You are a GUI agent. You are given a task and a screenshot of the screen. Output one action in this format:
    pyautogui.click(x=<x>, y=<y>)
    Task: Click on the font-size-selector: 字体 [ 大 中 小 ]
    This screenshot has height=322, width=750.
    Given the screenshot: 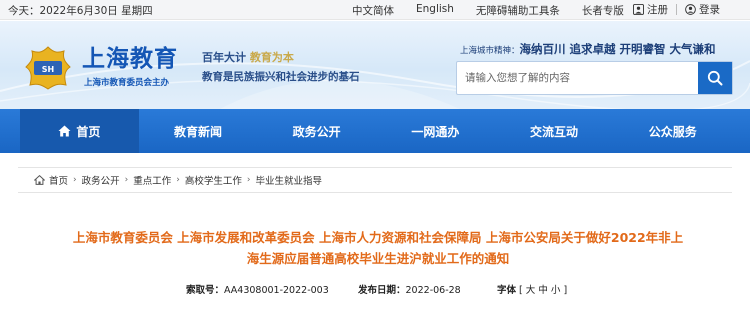 What is the action you would take?
    pyautogui.click(x=532, y=289)
    